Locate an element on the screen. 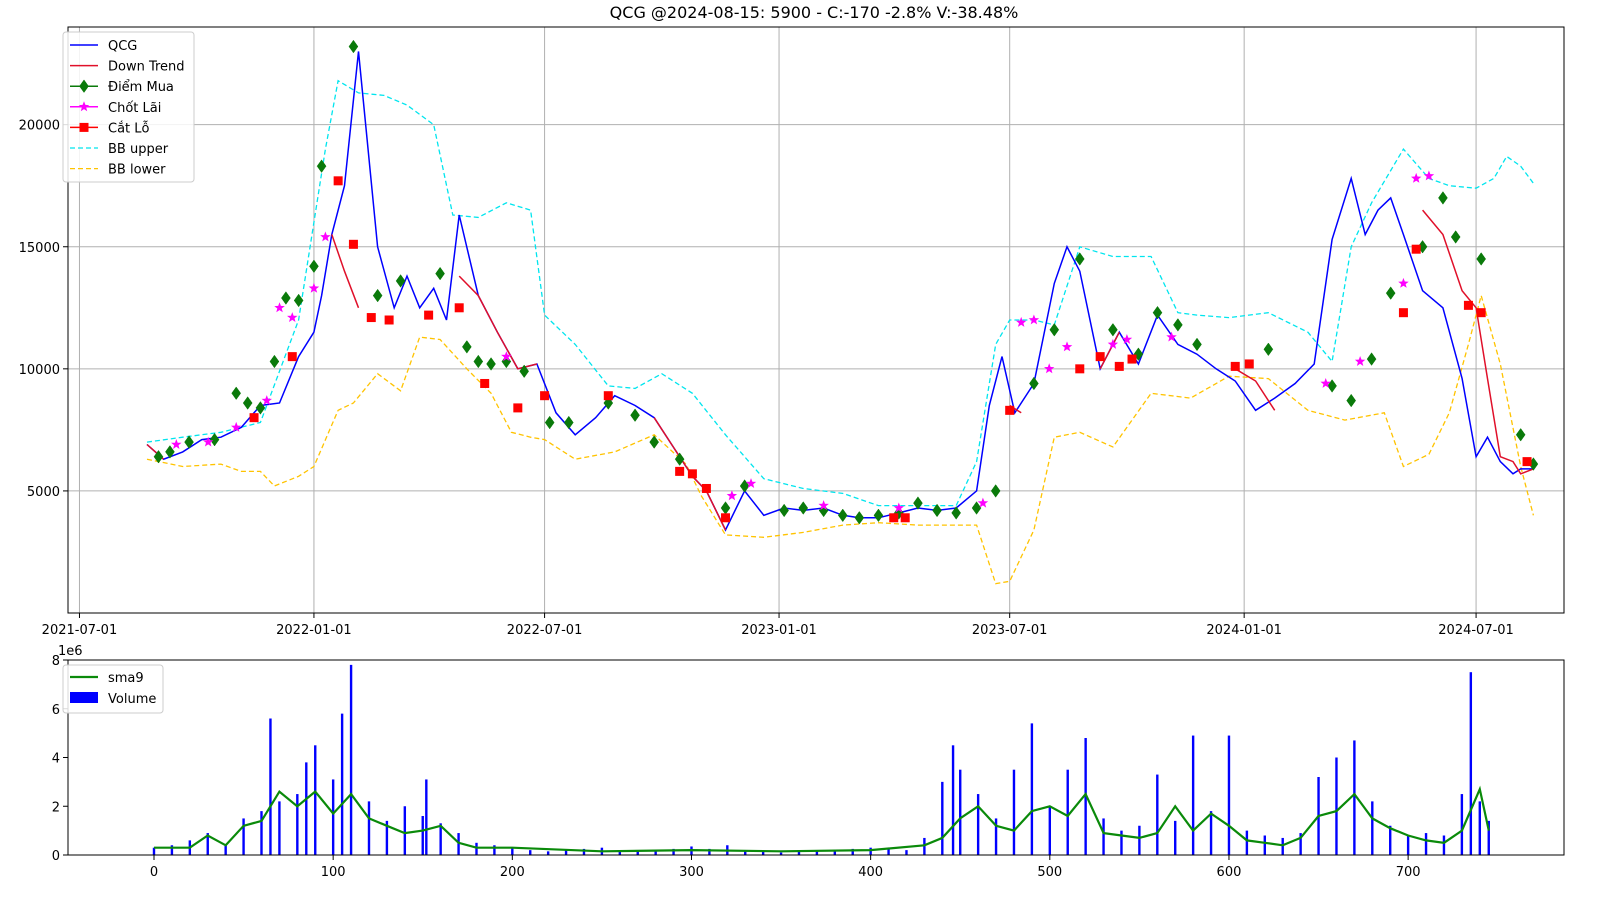 The height and width of the screenshot is (900, 1600). x-tick-label: 2023-07-01 is located at coordinates (1010, 630).